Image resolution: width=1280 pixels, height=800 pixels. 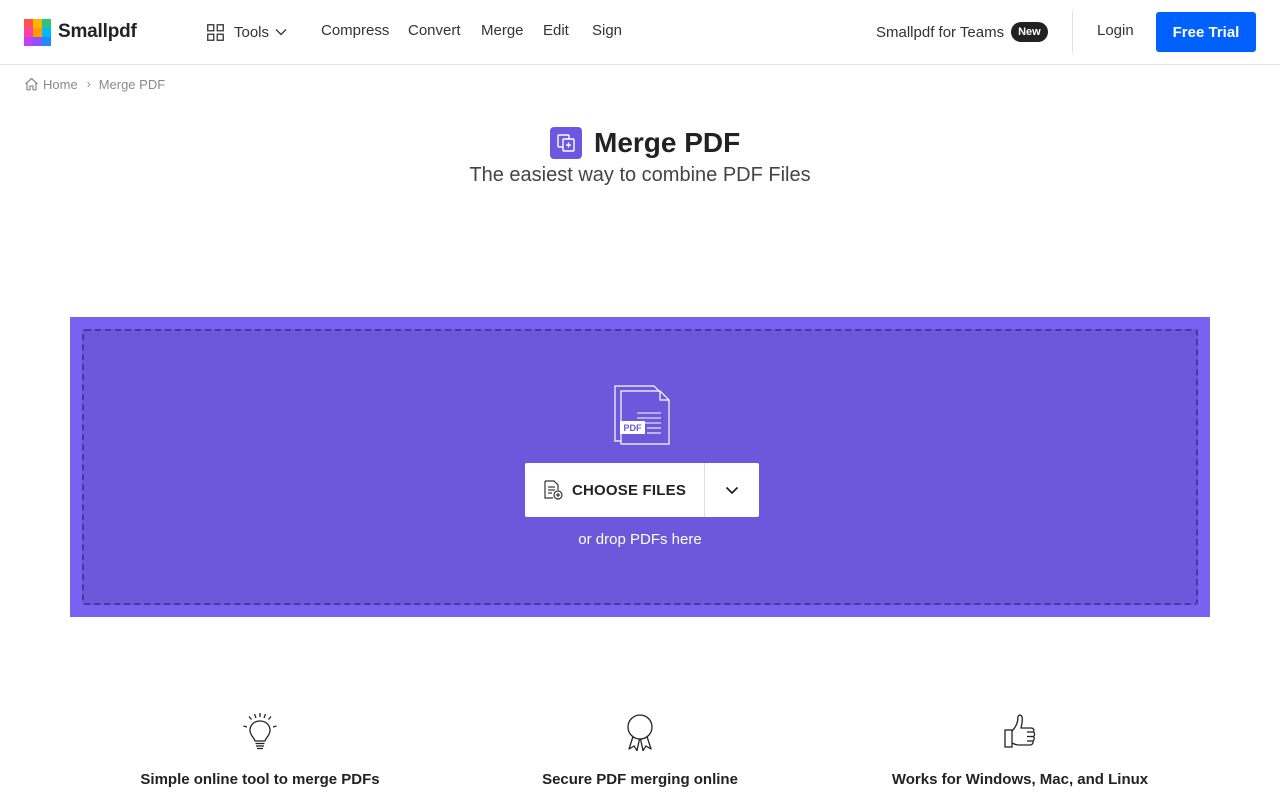 I want to click on choose-source-dropdown, so click(x=732, y=490).